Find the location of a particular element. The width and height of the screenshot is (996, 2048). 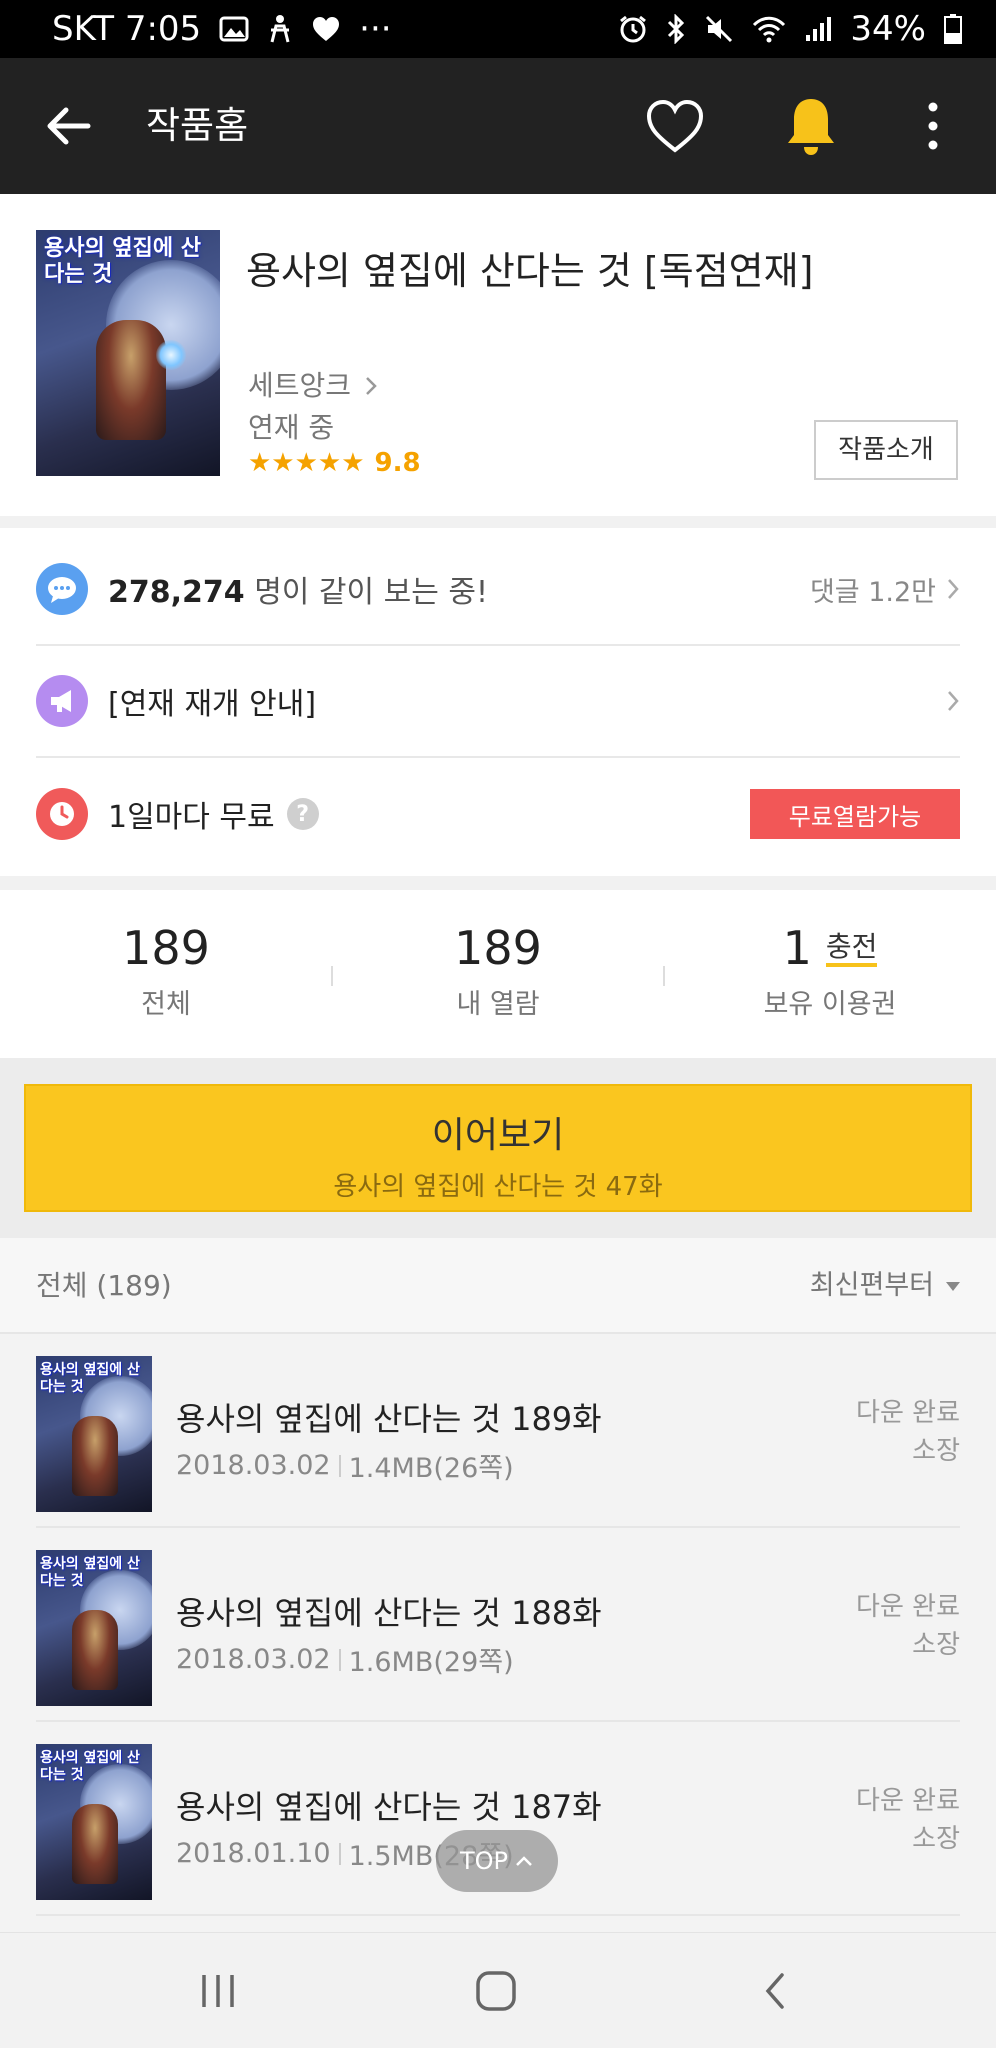

back-arrow-icon is located at coordinates (68, 126).